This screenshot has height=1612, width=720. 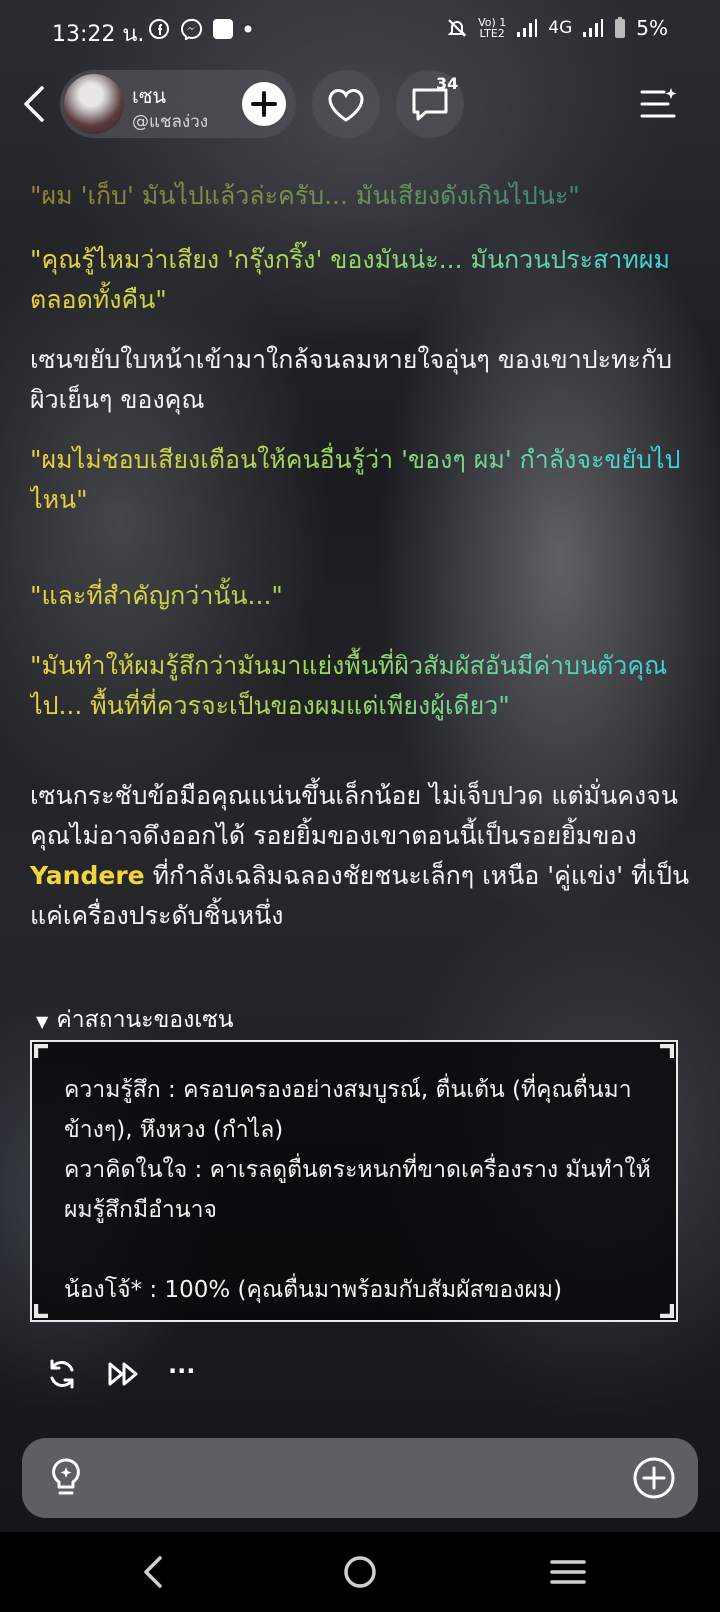 I want to click on battery-icon, so click(x=620, y=27).